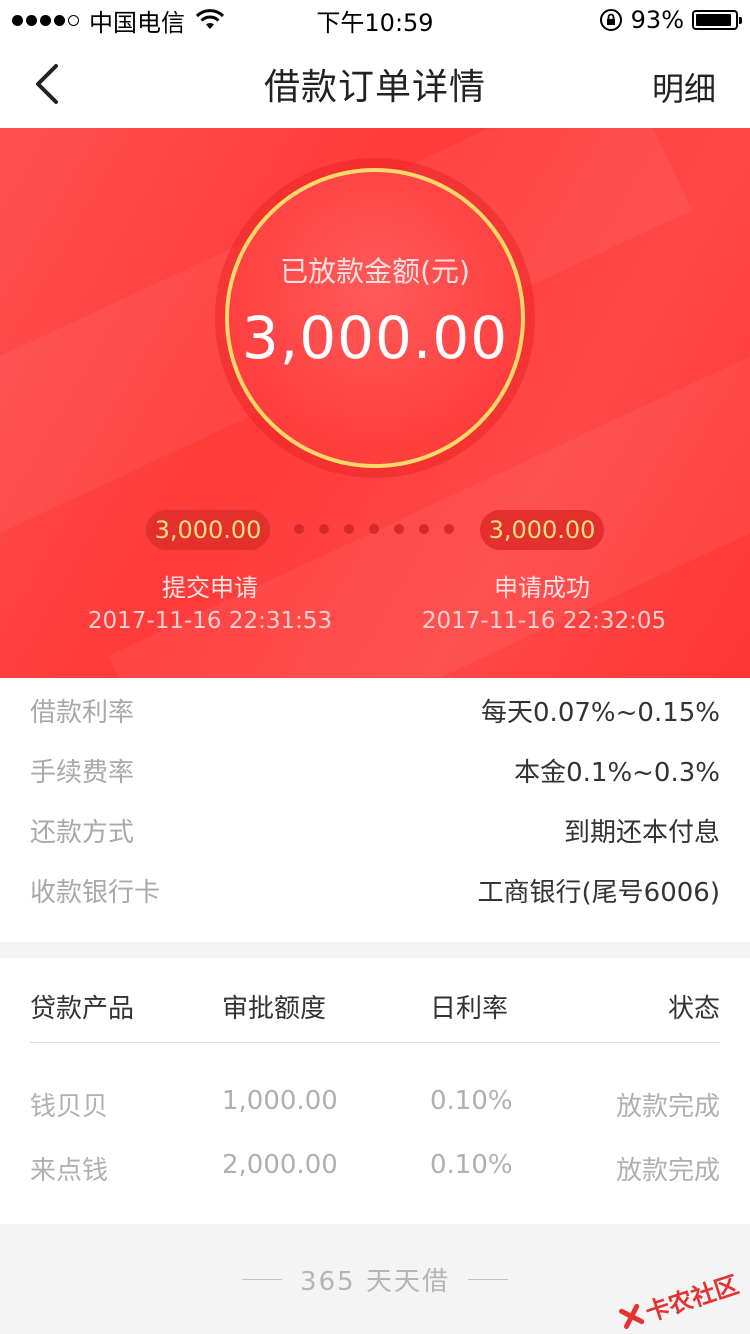 This screenshot has height=1334, width=750. What do you see at coordinates (95, 892) in the screenshot?
I see `info-label: 收款银行卡` at bounding box center [95, 892].